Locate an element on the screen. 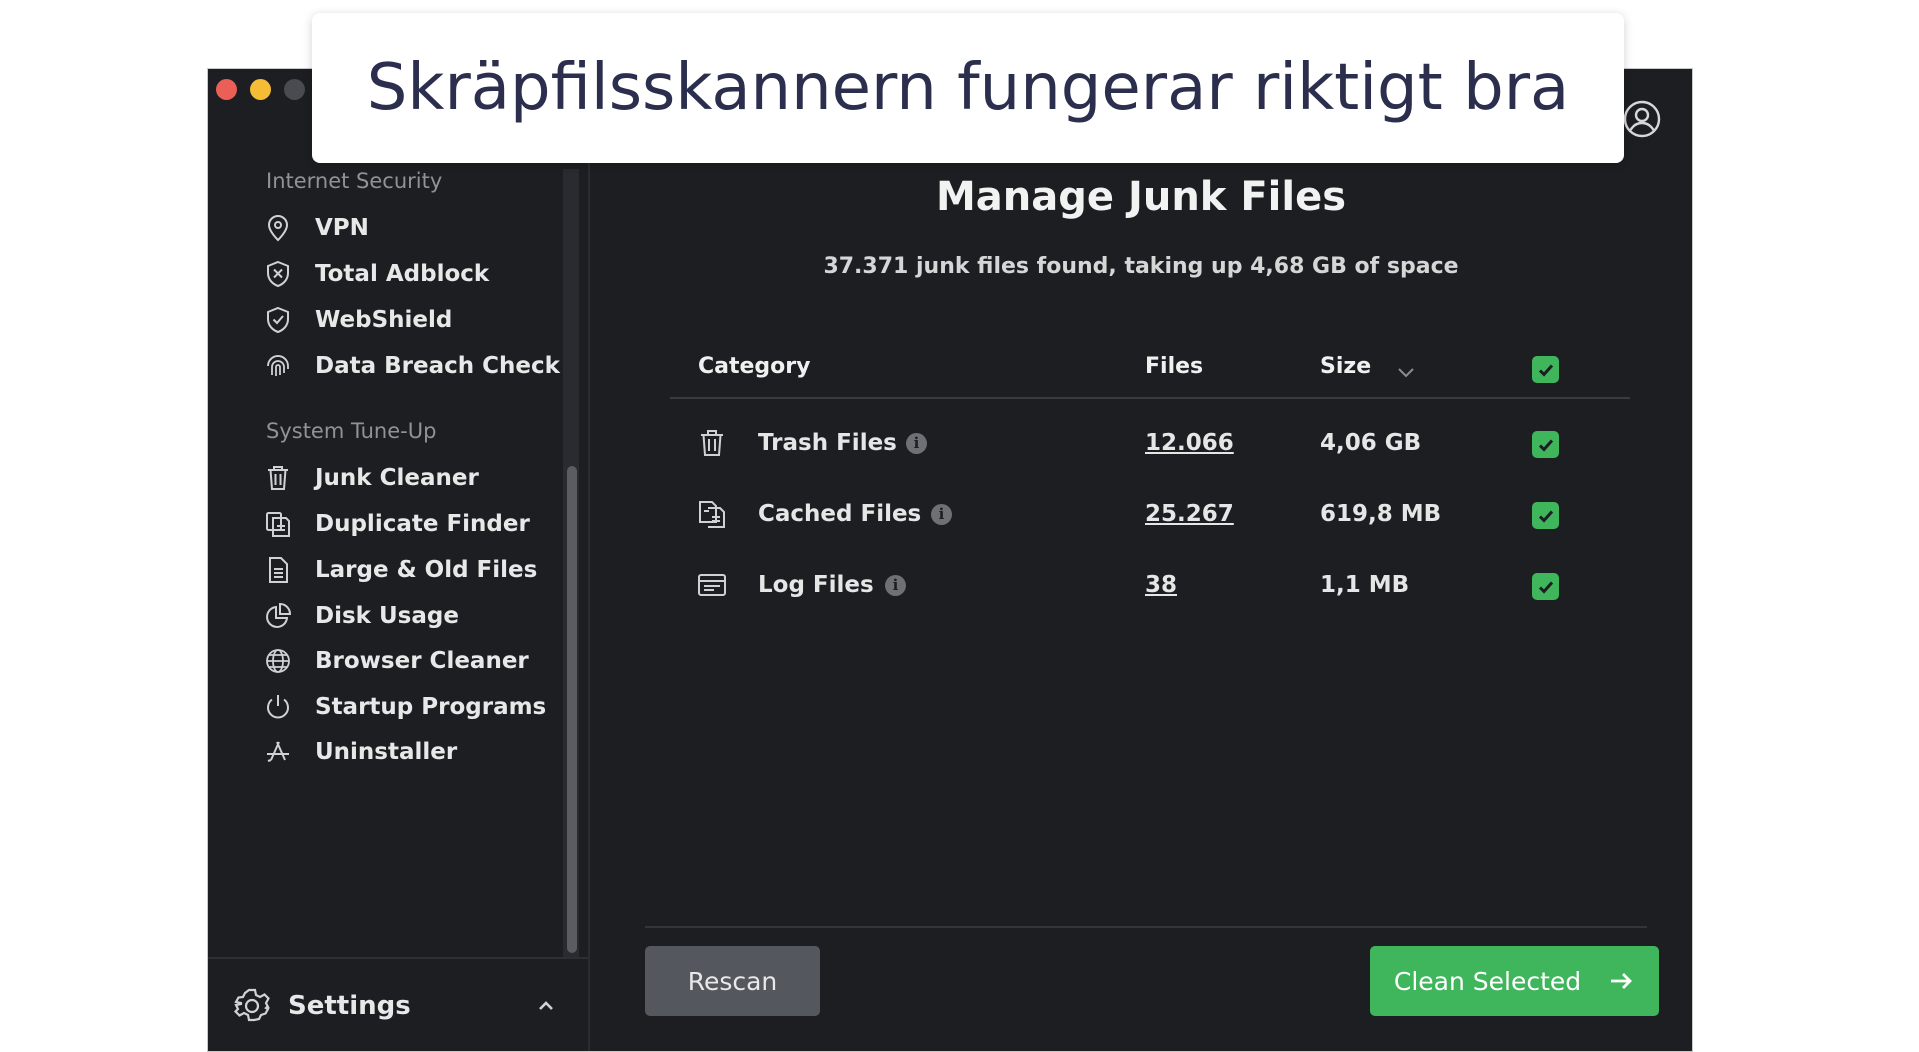  table-header: Category Files Size is located at coordinates (1150, 369).